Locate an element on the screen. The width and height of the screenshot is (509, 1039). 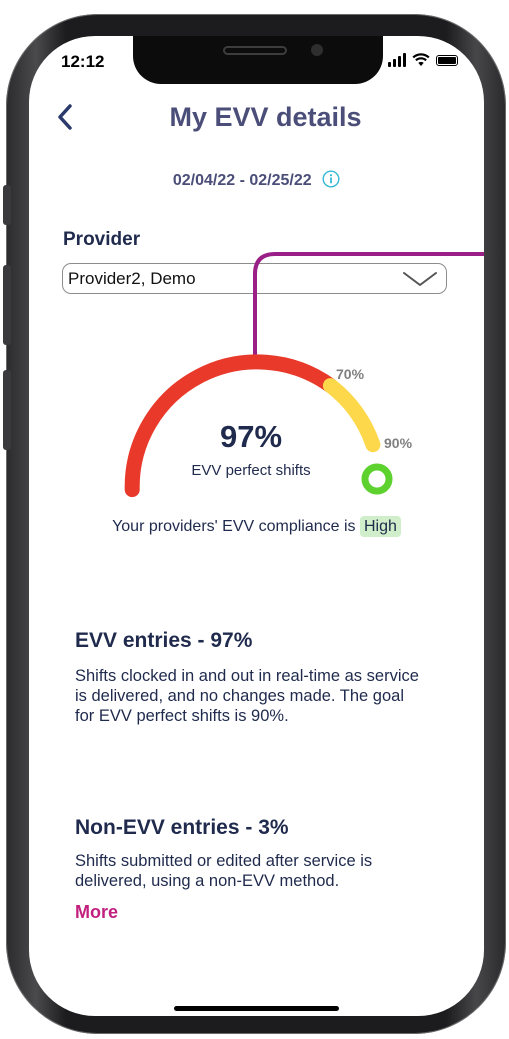
gauge-tick-90: 90% is located at coordinates (398, 443).